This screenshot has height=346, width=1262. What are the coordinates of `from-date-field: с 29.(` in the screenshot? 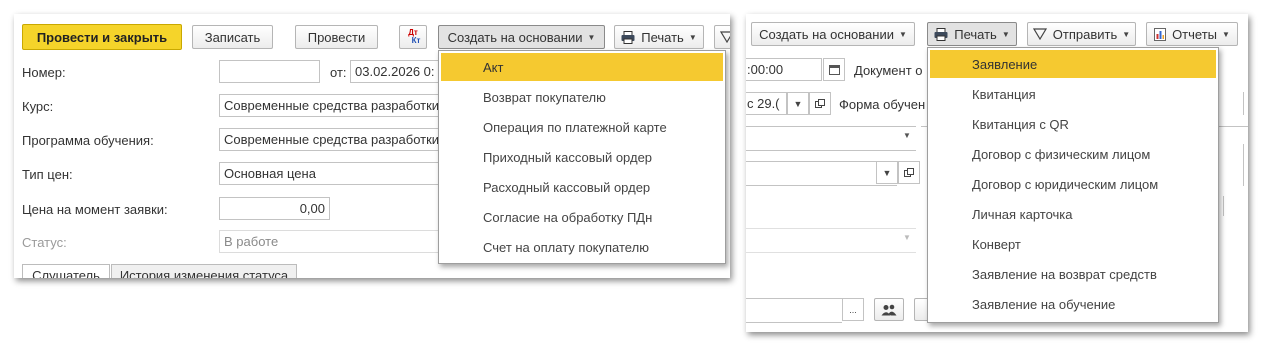 It's located at (766, 103).